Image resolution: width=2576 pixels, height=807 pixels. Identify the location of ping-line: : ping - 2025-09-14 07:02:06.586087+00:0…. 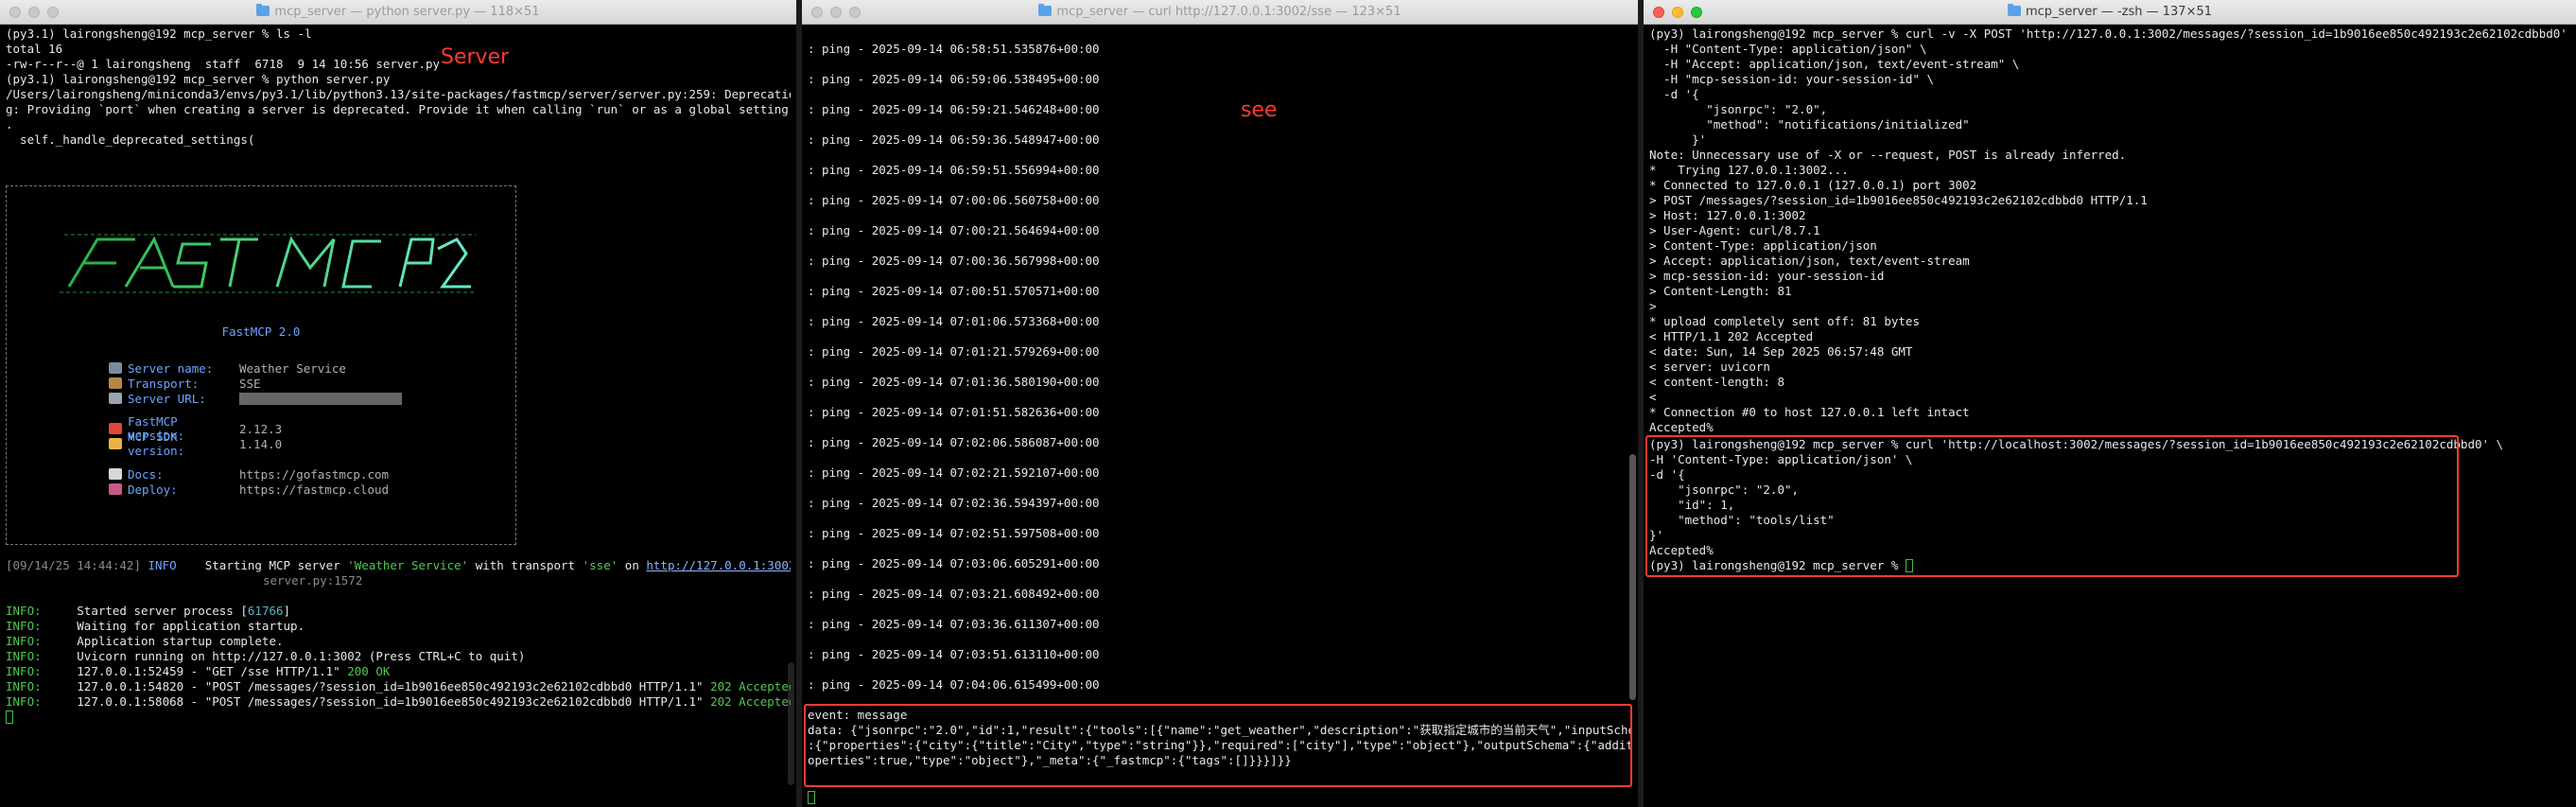
(954, 442).